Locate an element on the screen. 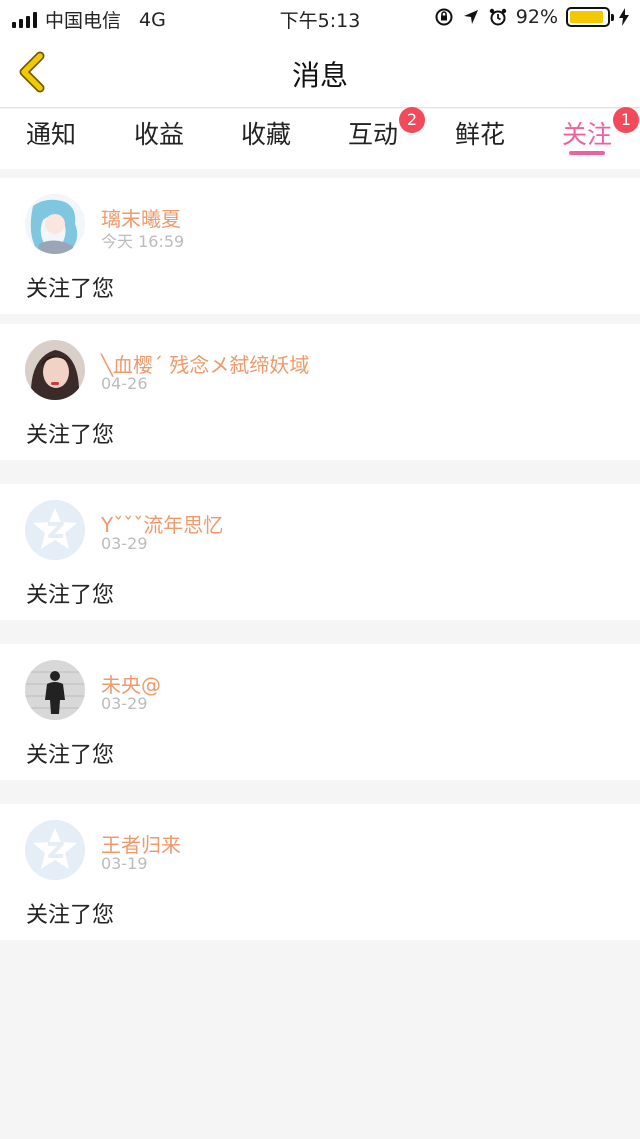 Image resolution: width=640 pixels, height=1139 pixels. tab-favorites: 收藏 is located at coordinates (266, 140).